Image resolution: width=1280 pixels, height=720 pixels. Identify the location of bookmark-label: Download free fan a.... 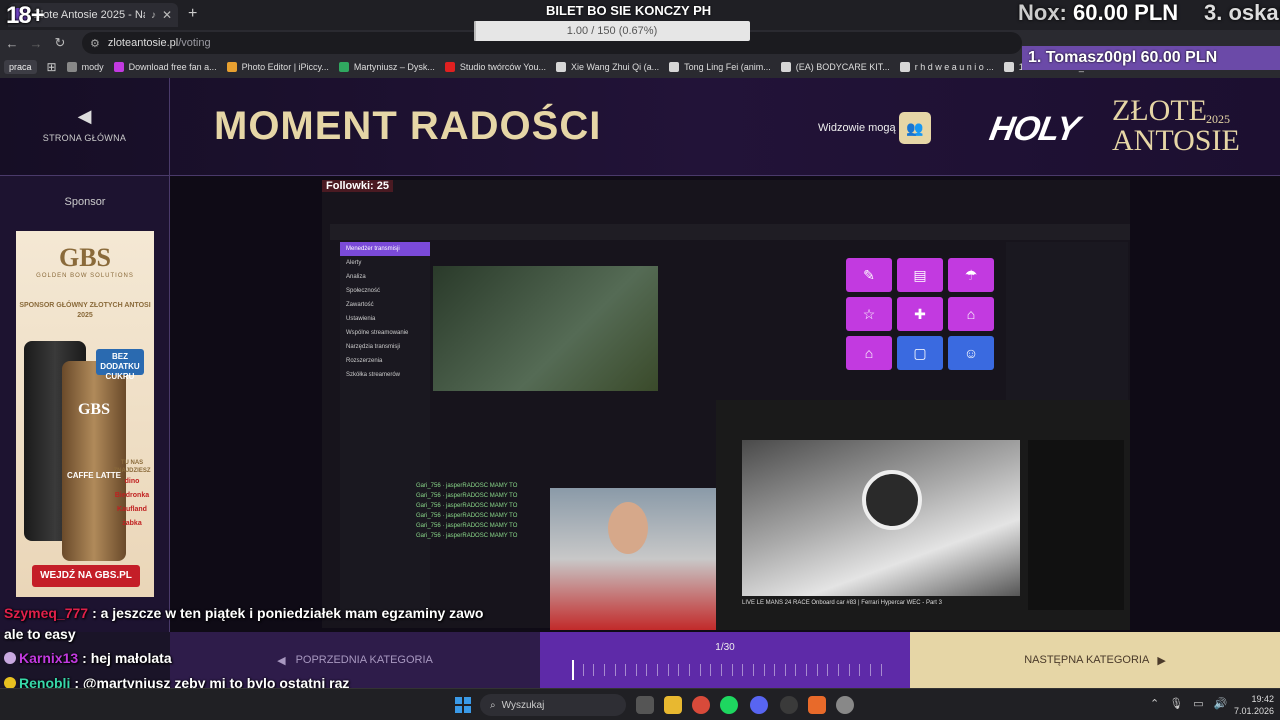
(172, 67).